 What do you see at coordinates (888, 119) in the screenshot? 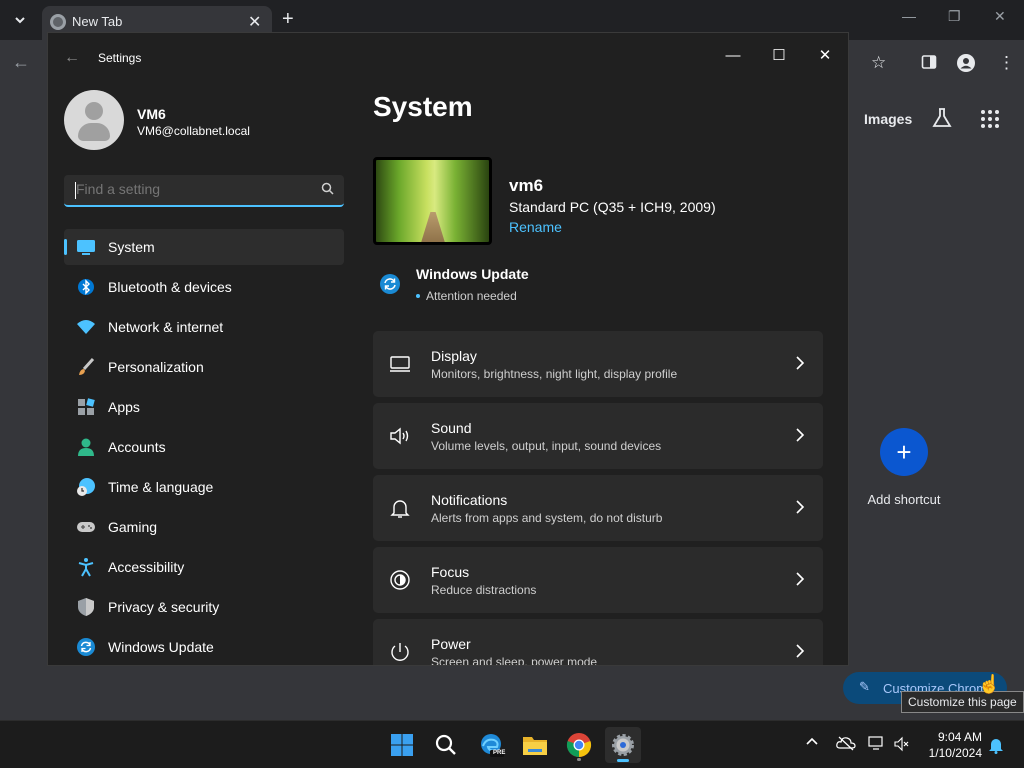
I see `images-link: Images` at bounding box center [888, 119].